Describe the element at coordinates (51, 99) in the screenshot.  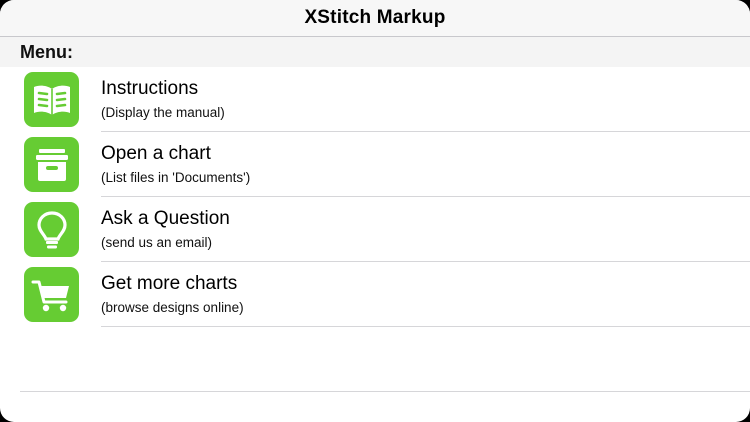
I see `book-icon` at that location.